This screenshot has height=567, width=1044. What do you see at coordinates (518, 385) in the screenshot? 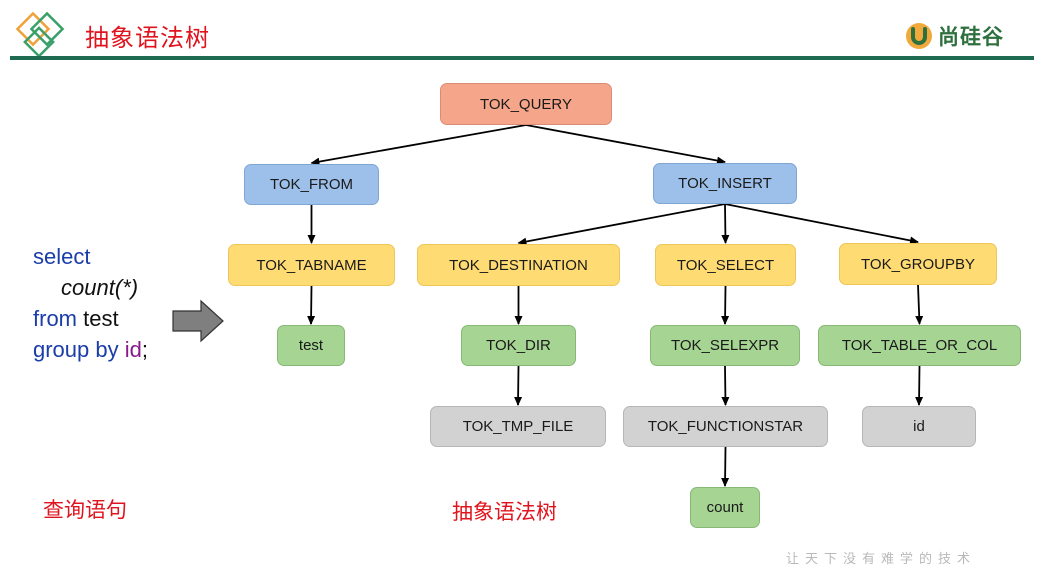
I see `edge-tok-dir-to-tok-tmp-file` at bounding box center [518, 385].